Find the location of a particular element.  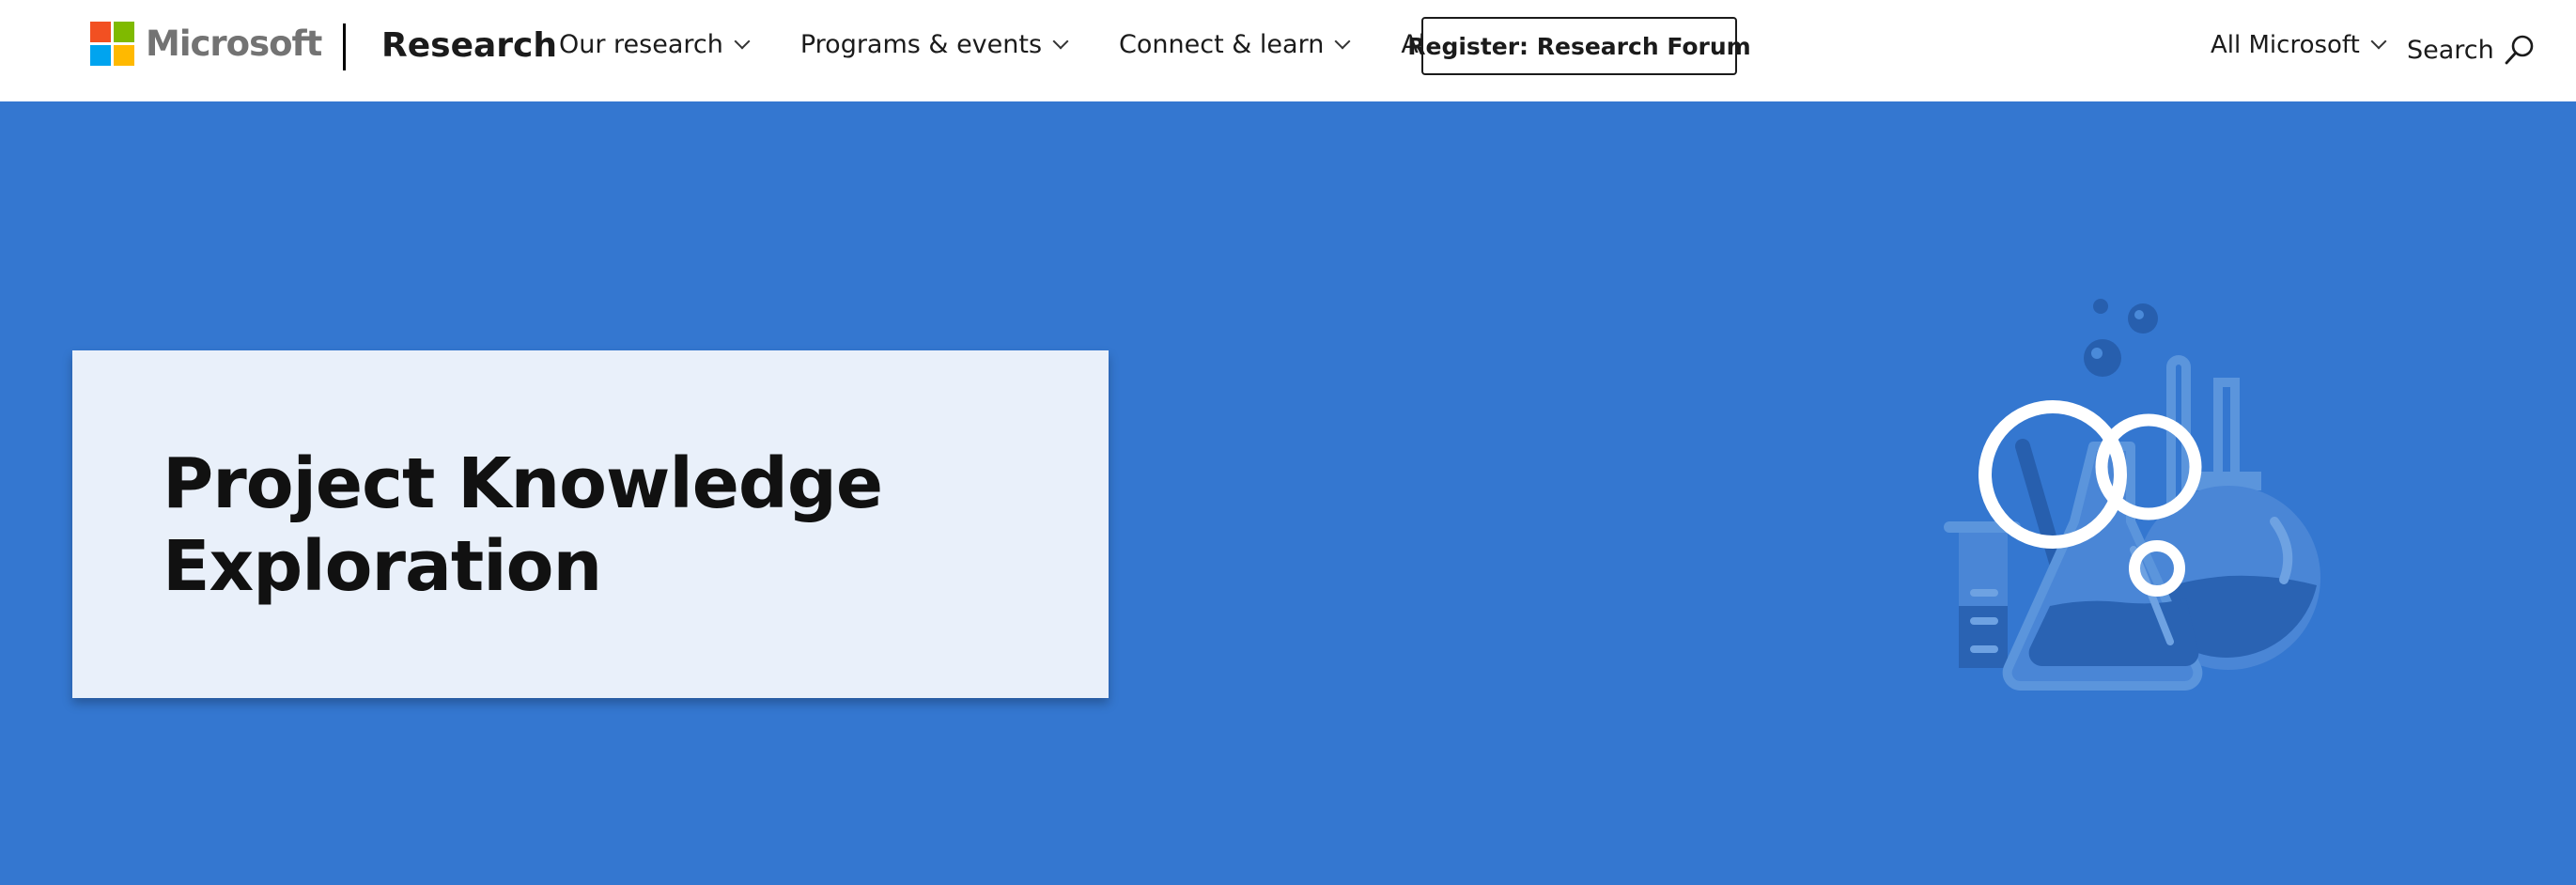

page-title: Project Knowledge Exploration is located at coordinates (523, 525).